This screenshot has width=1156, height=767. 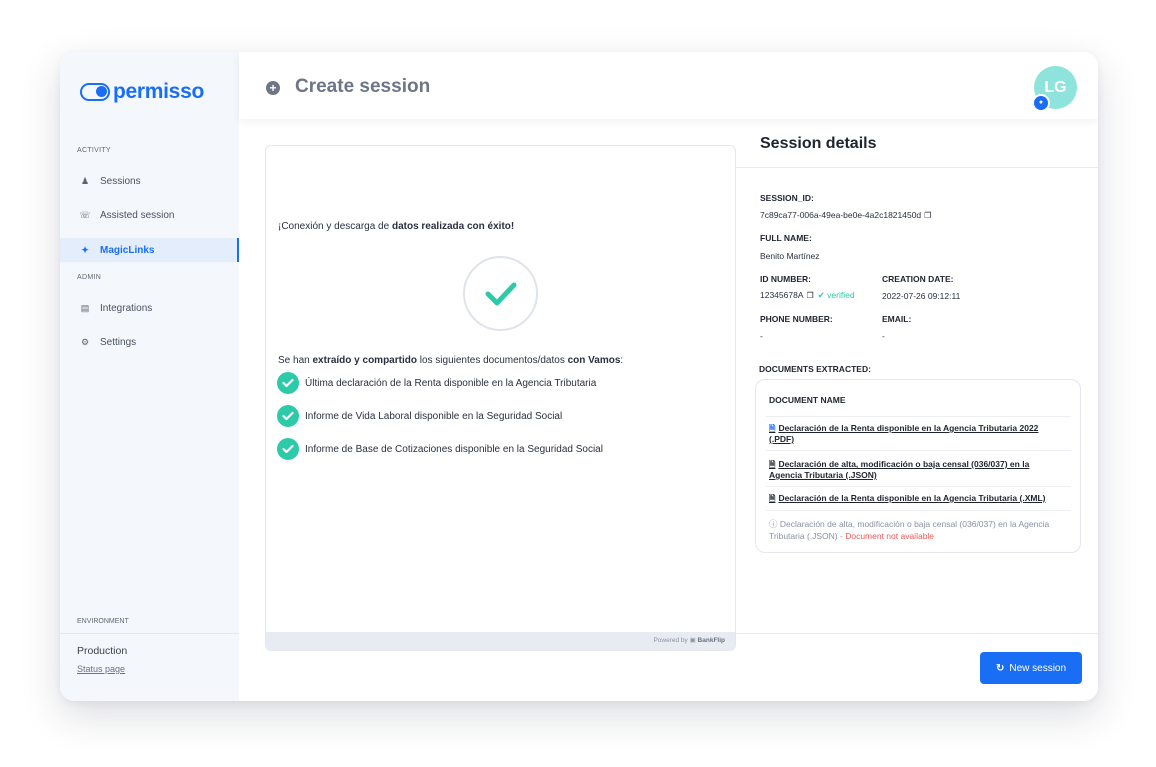 I want to click on email-label: EMAIL:, so click(x=897, y=319).